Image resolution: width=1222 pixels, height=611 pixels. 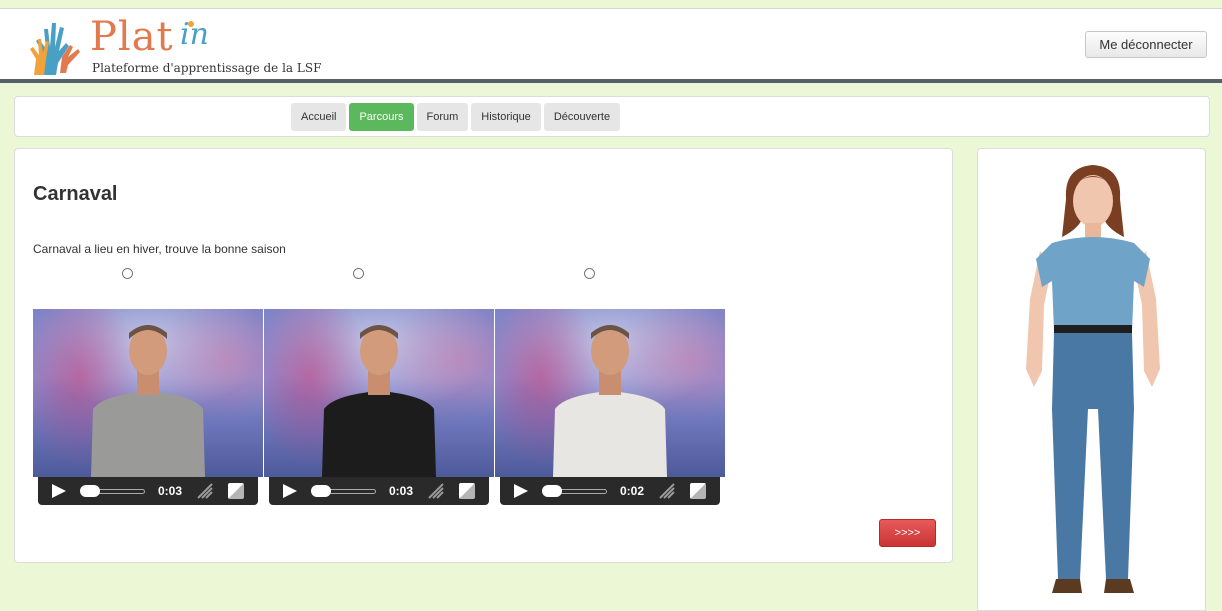 I want to click on signing-avatar-image, so click(x=1093, y=379).